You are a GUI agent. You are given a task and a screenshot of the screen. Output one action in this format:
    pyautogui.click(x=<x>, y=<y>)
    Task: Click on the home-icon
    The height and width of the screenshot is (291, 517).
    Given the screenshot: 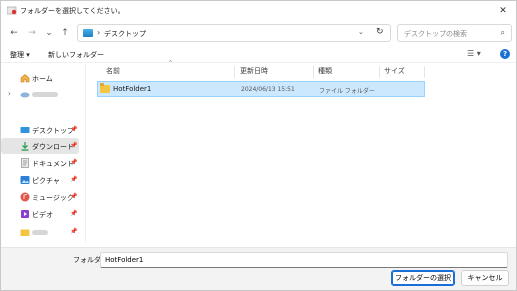 What is the action you would take?
    pyautogui.click(x=25, y=78)
    